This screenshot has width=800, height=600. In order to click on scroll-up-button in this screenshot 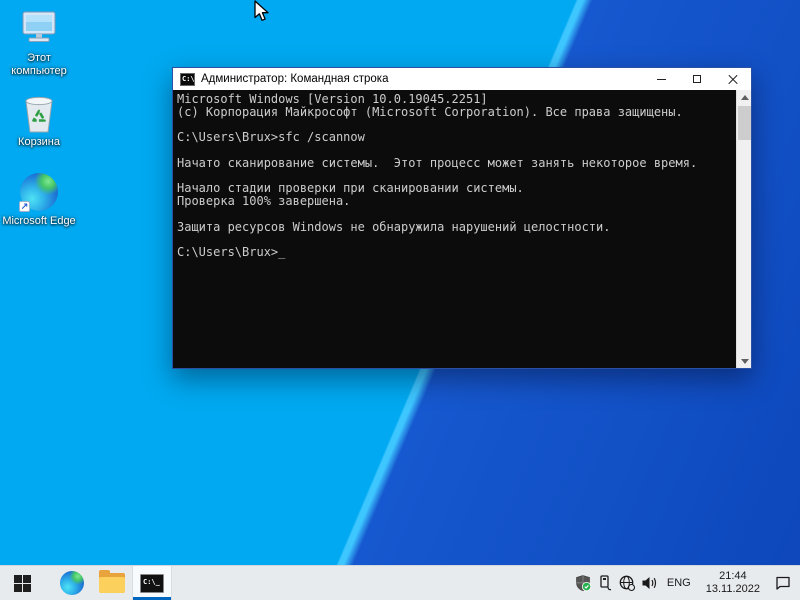, I will do `click(744, 97)`.